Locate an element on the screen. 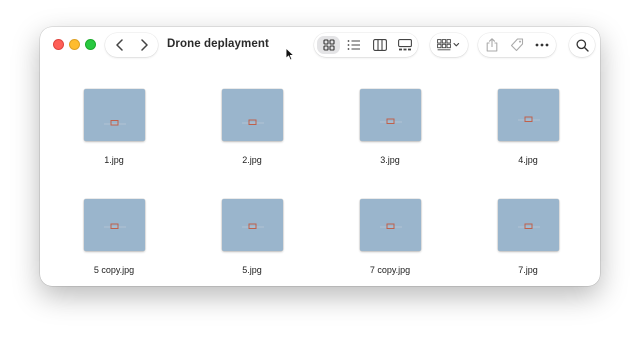 The width and height of the screenshot is (640, 339). file-item: 5 copy.jpg is located at coordinates (114, 225).